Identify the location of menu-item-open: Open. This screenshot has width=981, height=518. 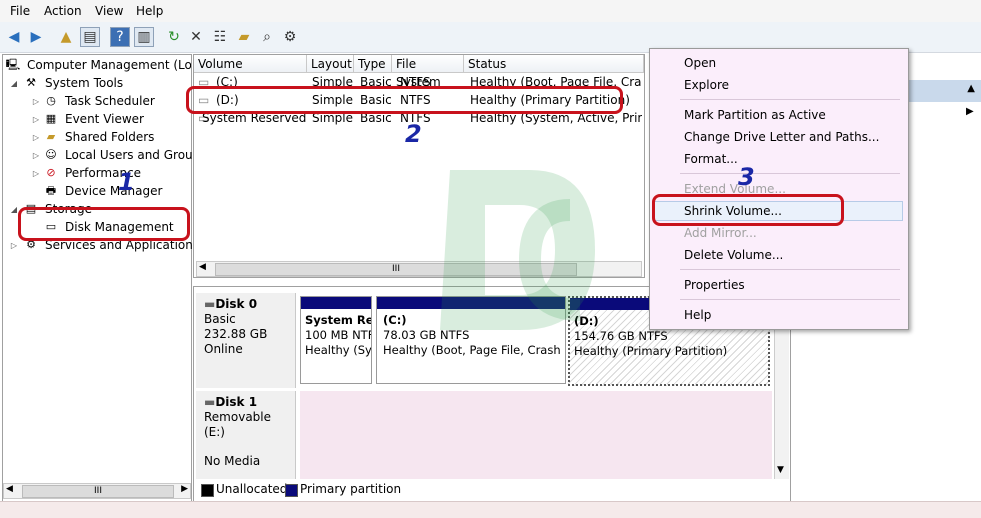
(700, 63).